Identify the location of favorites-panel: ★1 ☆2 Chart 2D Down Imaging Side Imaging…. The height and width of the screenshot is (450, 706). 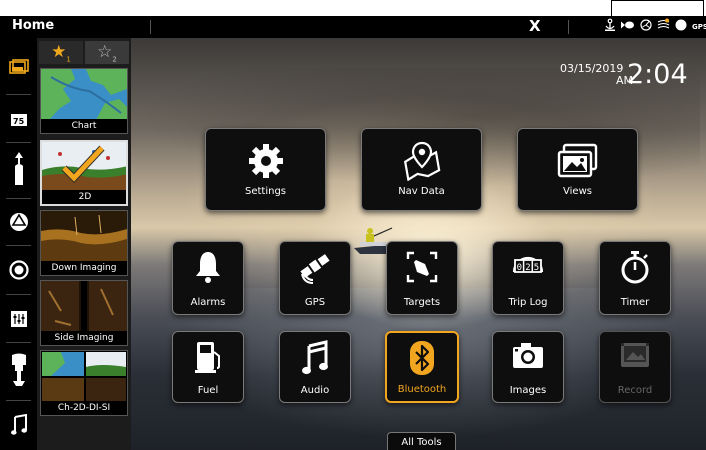
(84, 244).